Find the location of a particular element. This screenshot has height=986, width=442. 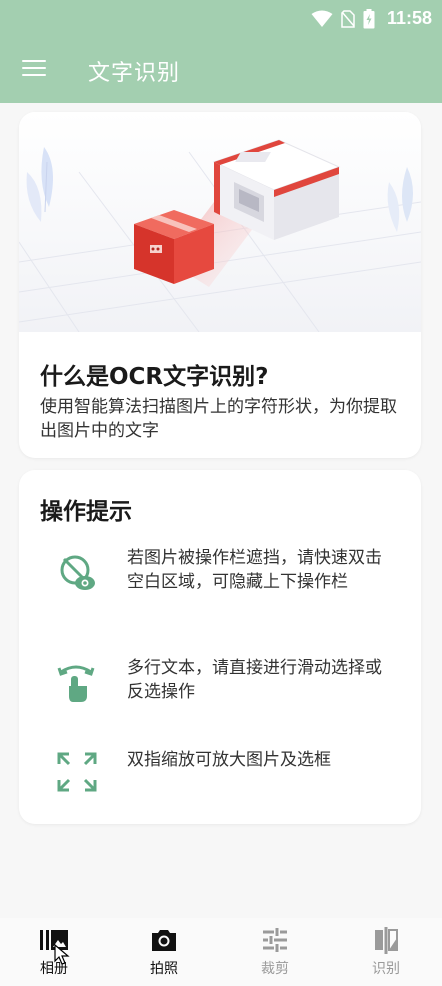

tip-text: 多行文本，请直接进行滑动选择或反选操作 is located at coordinates (254, 680).